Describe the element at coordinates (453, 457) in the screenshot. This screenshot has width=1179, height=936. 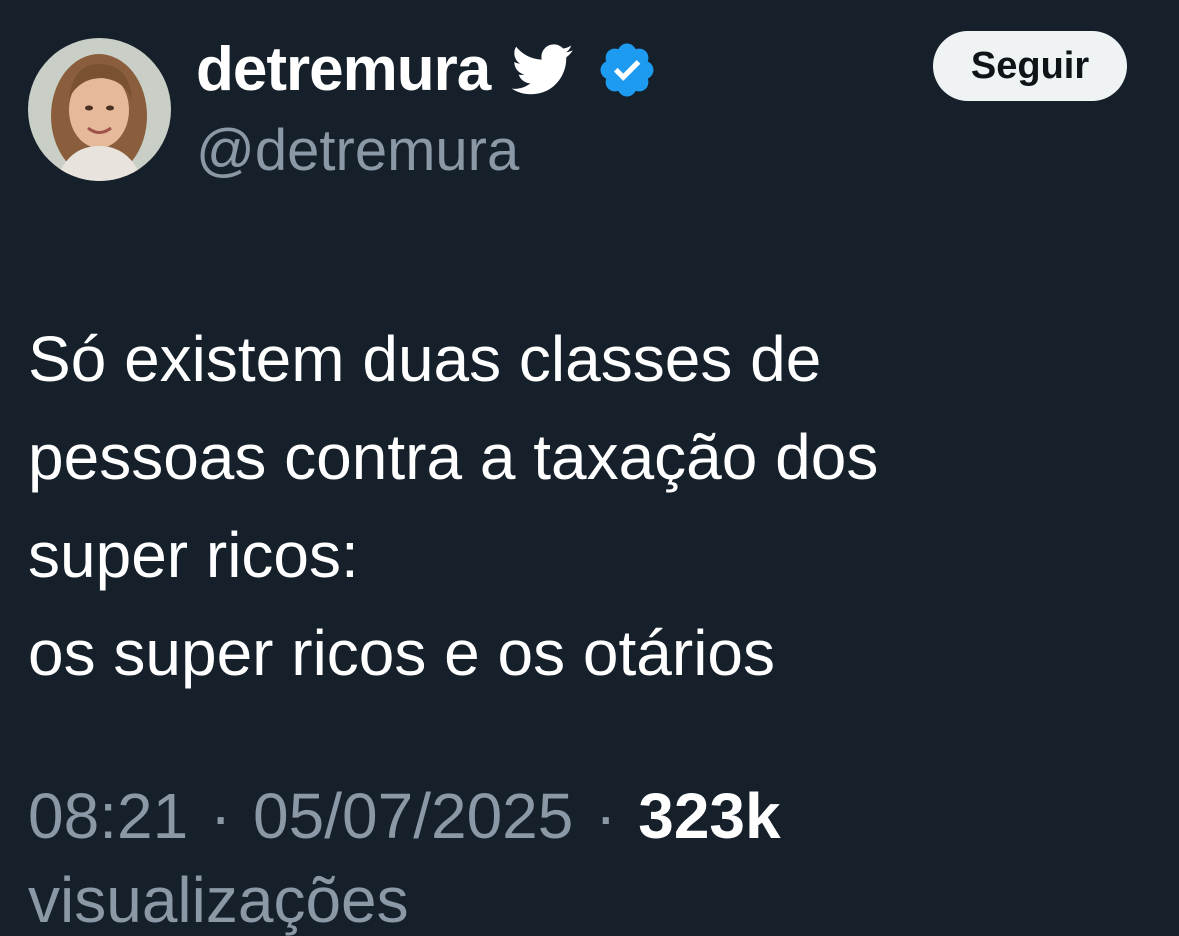
I see `tweet-line: pessoas contra a taxação dos` at that location.